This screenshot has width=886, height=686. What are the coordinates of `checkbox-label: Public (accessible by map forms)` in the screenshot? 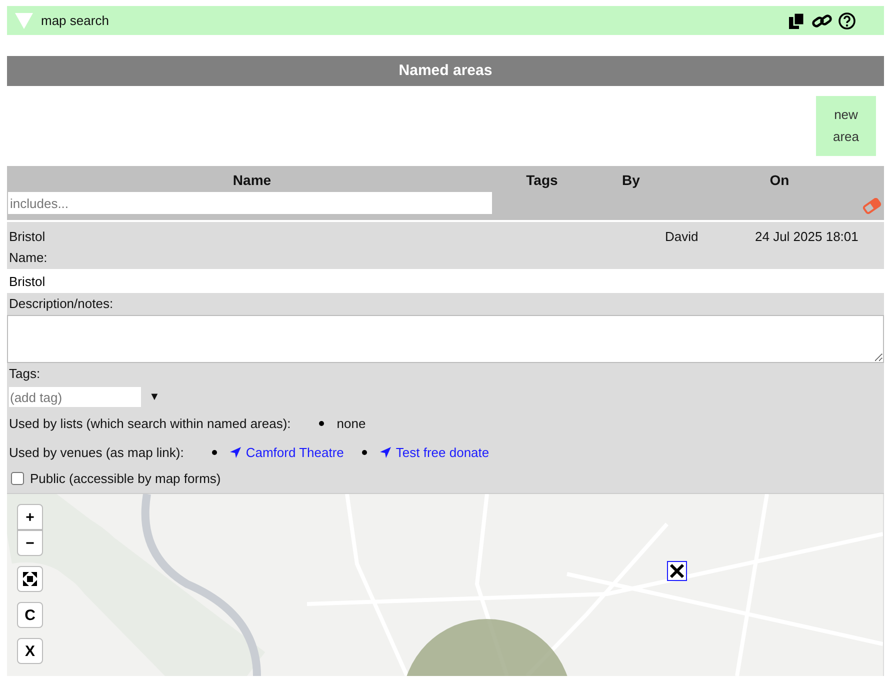 It's located at (125, 478).